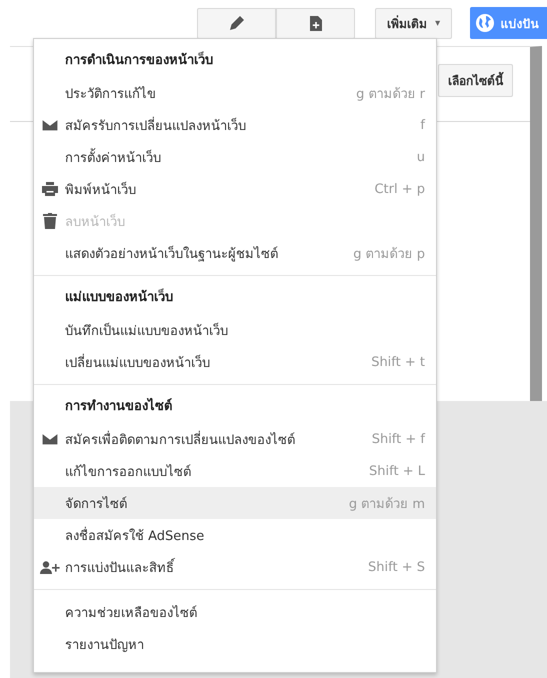 The height and width of the screenshot is (678, 547). I want to click on menu-item: การแบ่งปันและสิทธิ์ Shift + S, so click(235, 567).